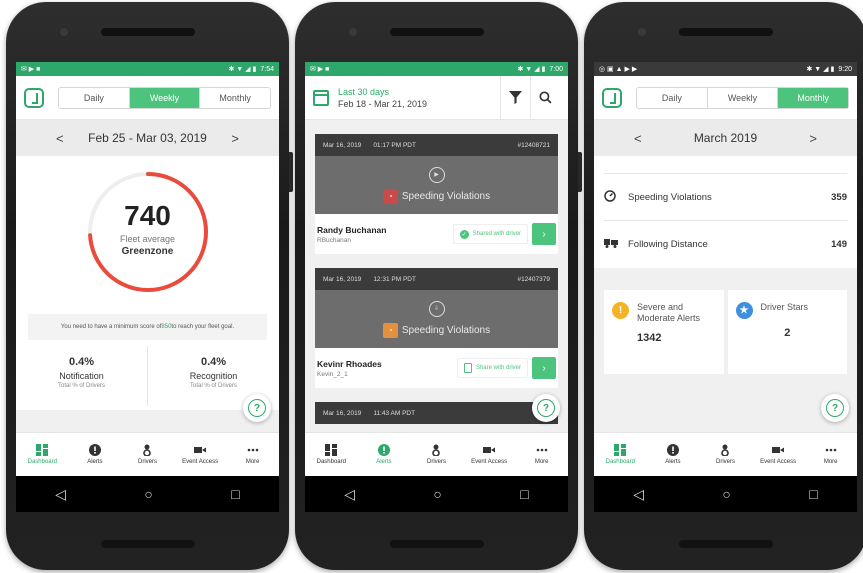 This screenshot has height=573, width=863. Describe the element at coordinates (545, 97) in the screenshot. I see `search-button` at that location.